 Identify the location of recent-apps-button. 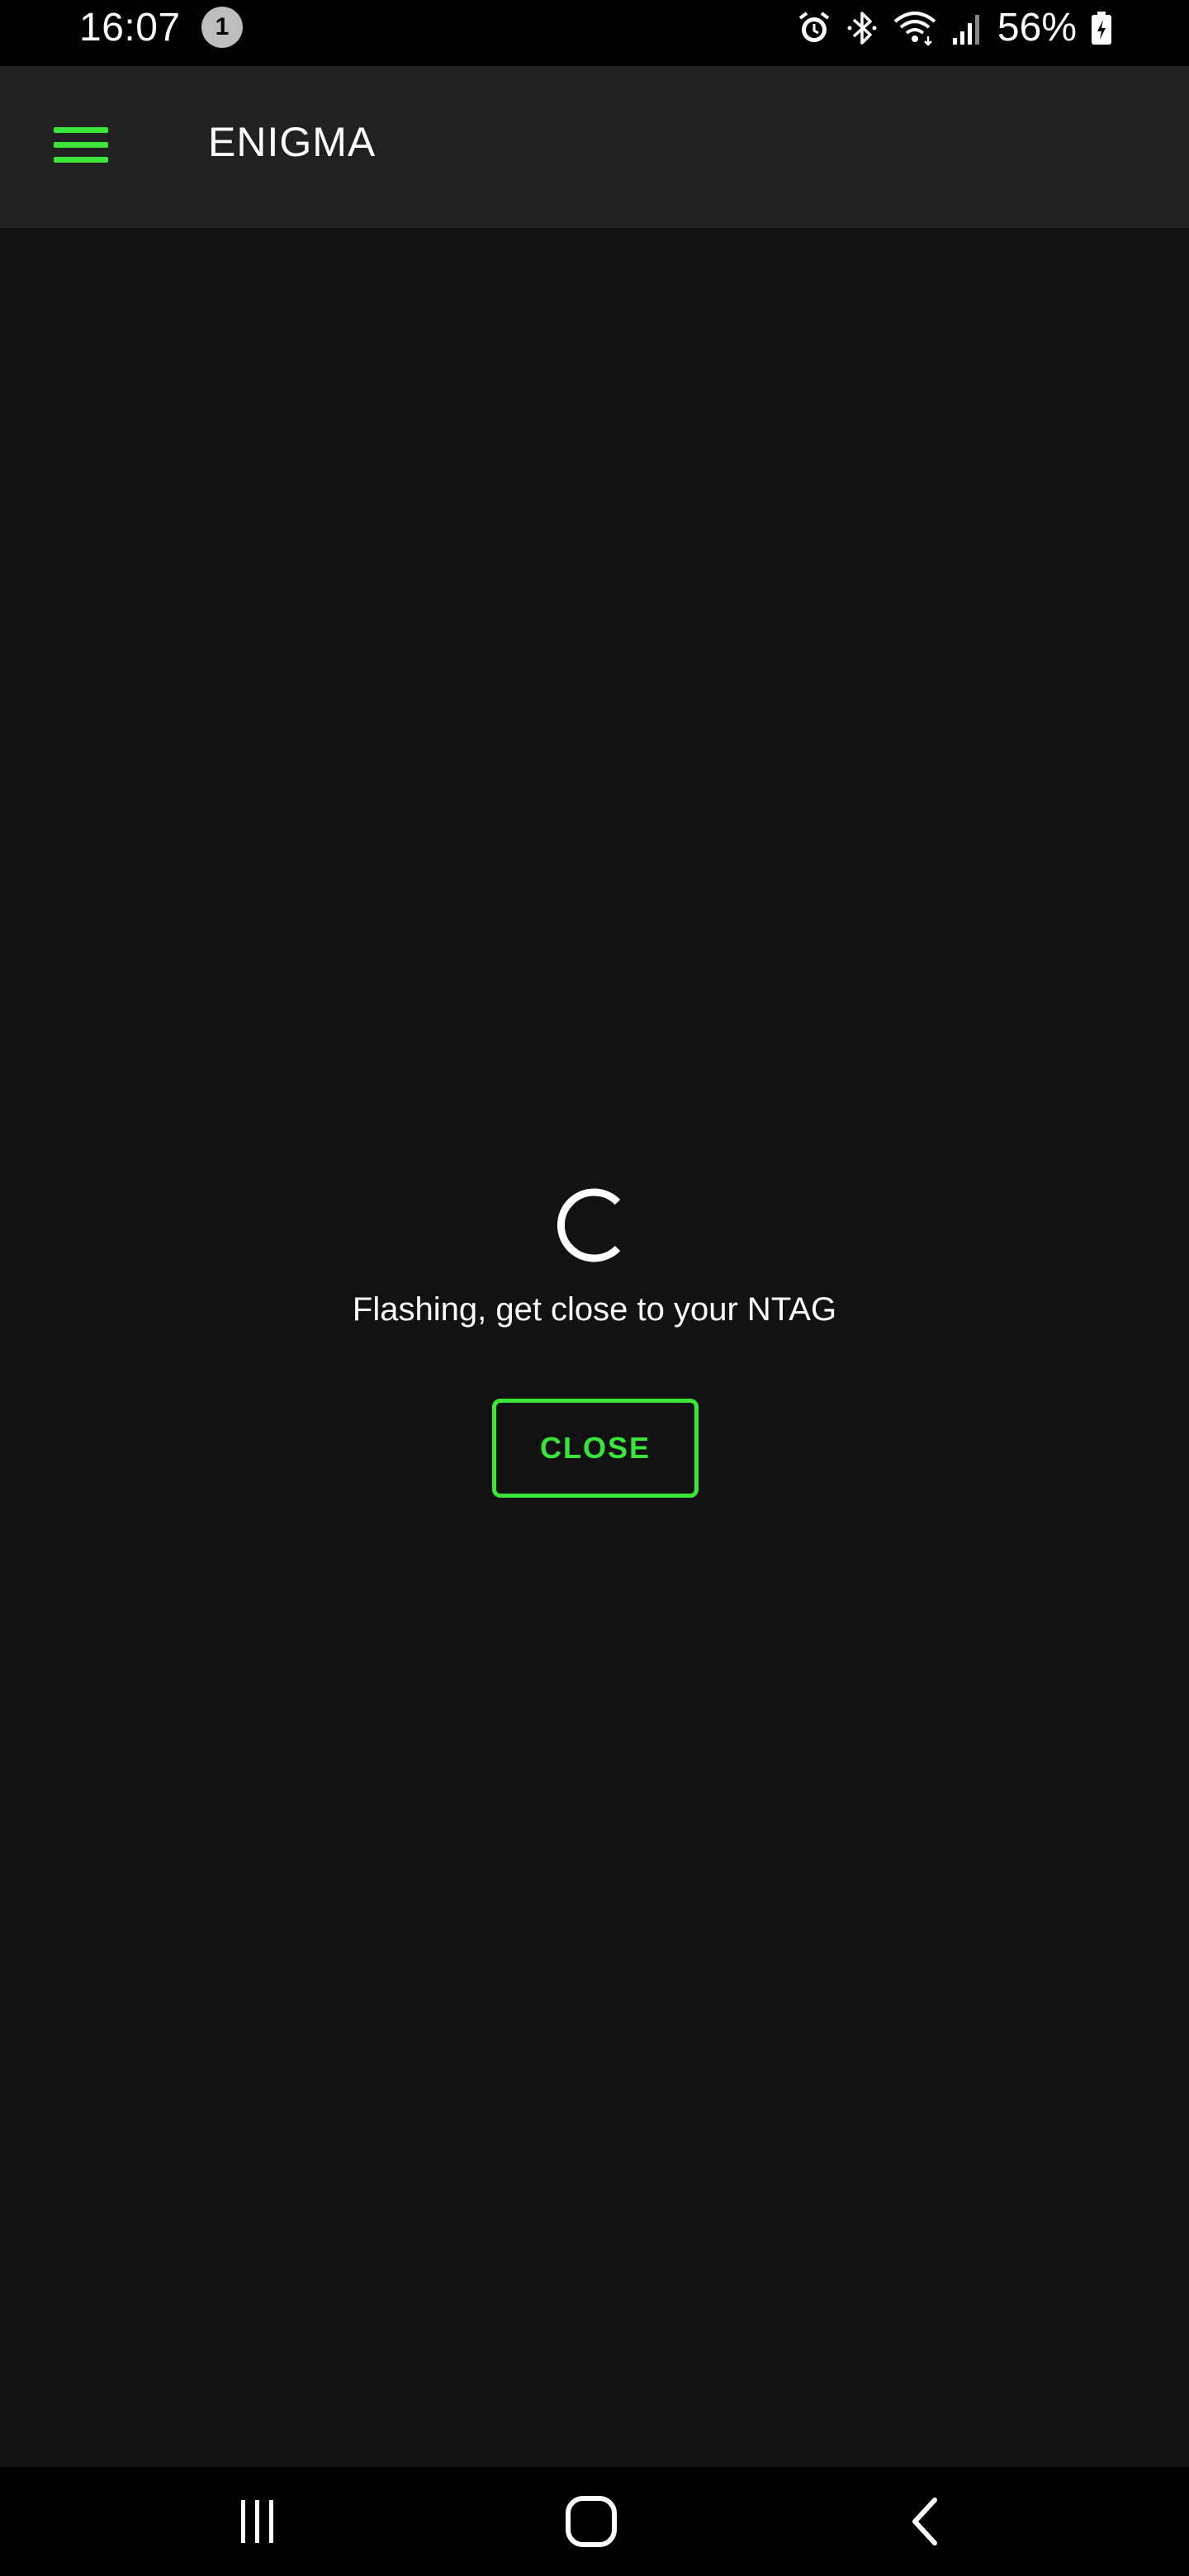
(257, 2521).